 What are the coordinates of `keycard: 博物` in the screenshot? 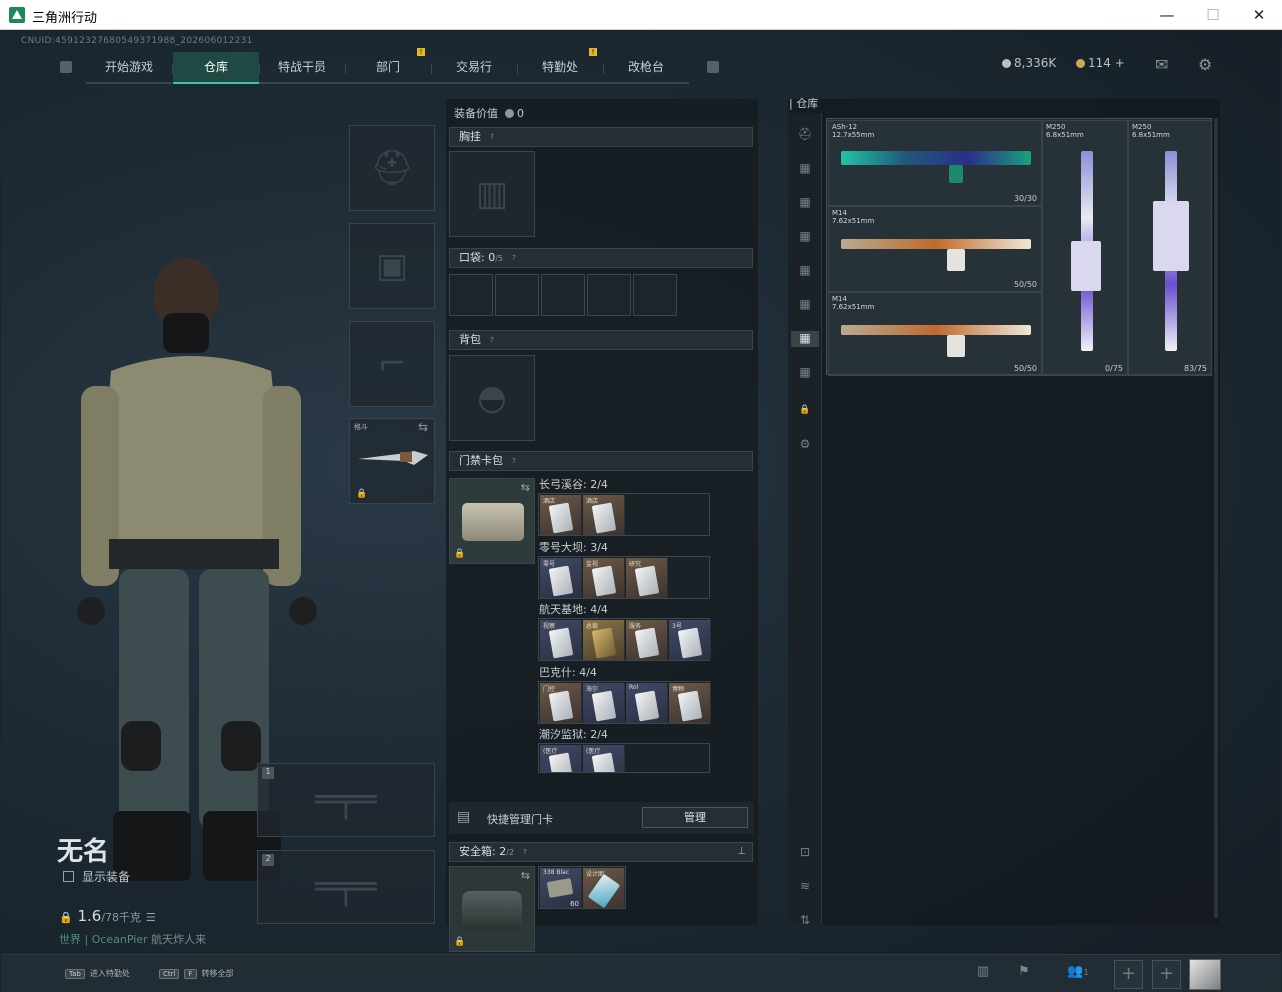 It's located at (690, 703).